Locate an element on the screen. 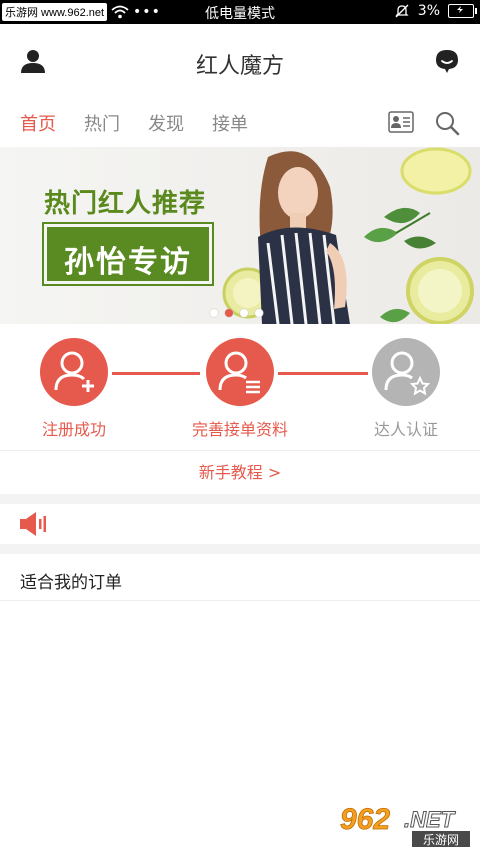 The image size is (480, 853). step-register: 注册成功 is located at coordinates (74, 389).